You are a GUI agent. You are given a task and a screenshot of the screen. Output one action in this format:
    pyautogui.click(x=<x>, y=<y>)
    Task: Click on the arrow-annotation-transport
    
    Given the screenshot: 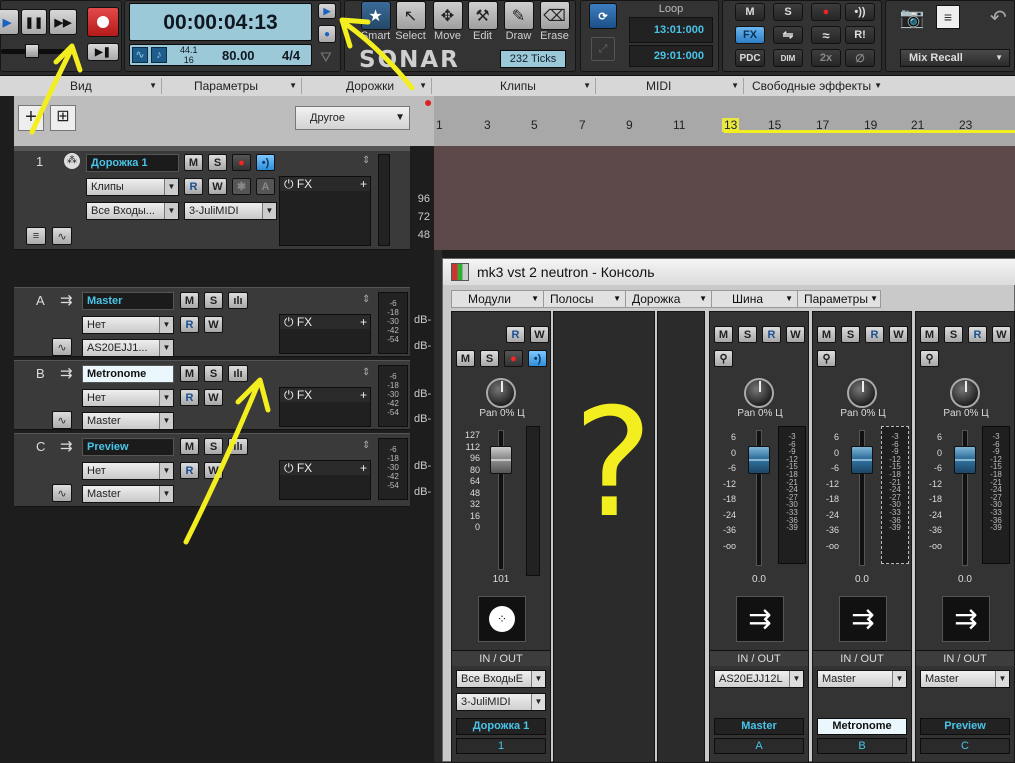 What is the action you would take?
    pyautogui.click(x=51, y=92)
    